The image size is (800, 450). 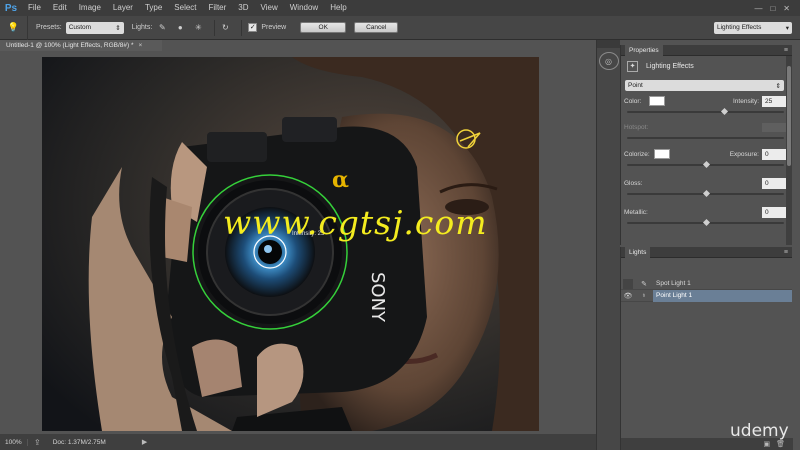 I want to click on gloss-label: Gloss:, so click(x=633, y=183).